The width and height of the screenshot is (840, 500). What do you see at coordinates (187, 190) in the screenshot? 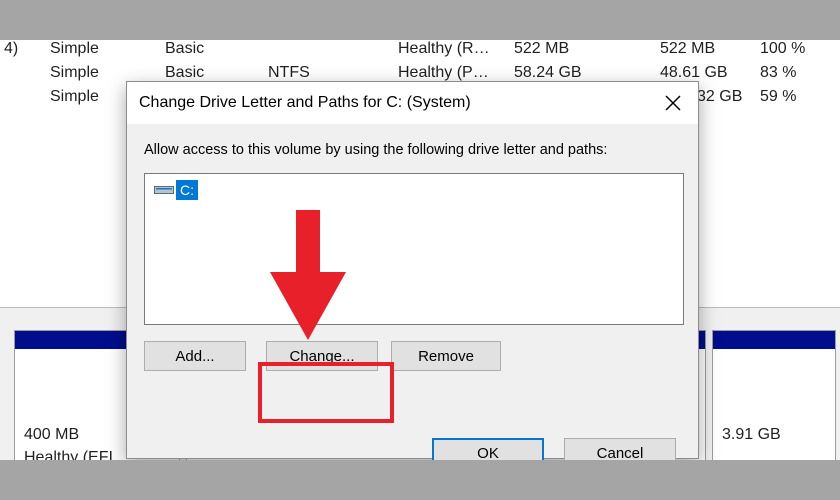
I see `drive-letter-label: C:` at bounding box center [187, 190].